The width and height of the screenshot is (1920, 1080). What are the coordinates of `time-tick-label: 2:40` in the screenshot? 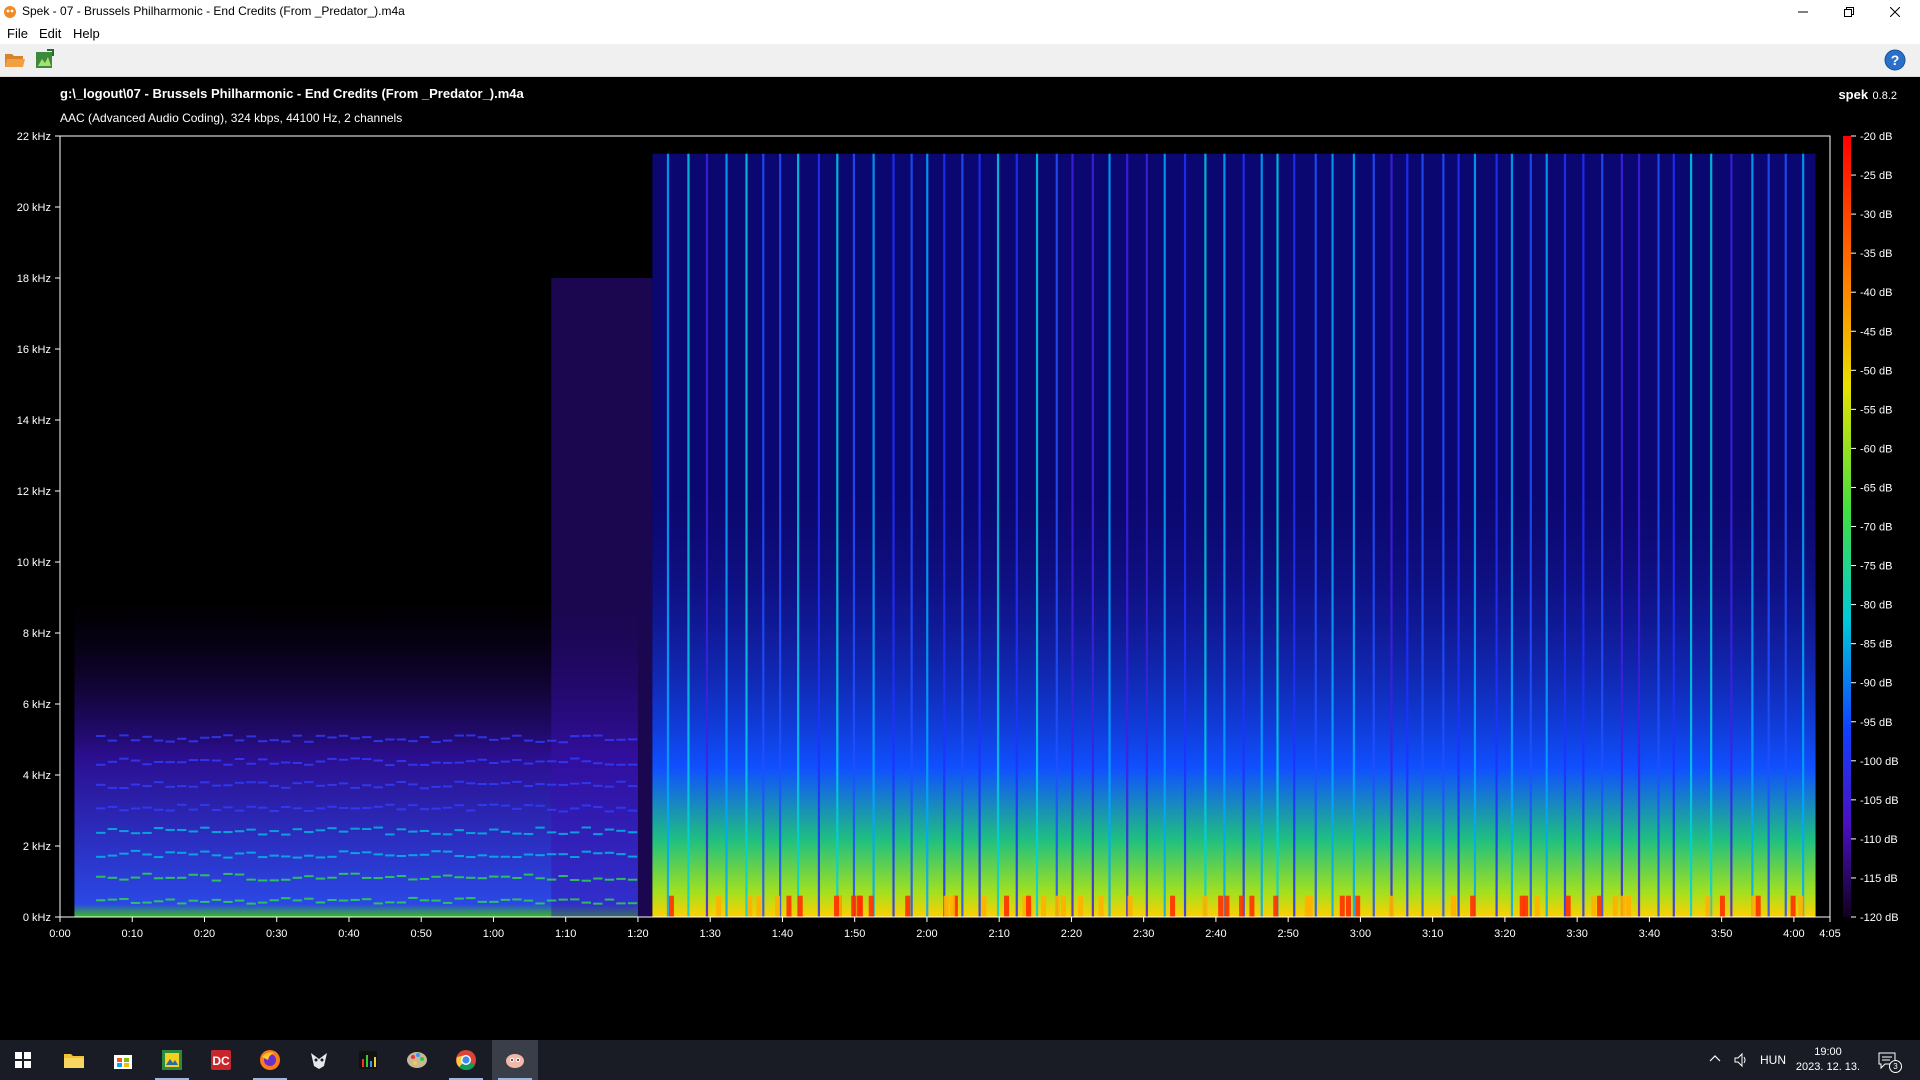 It's located at (1215, 934).